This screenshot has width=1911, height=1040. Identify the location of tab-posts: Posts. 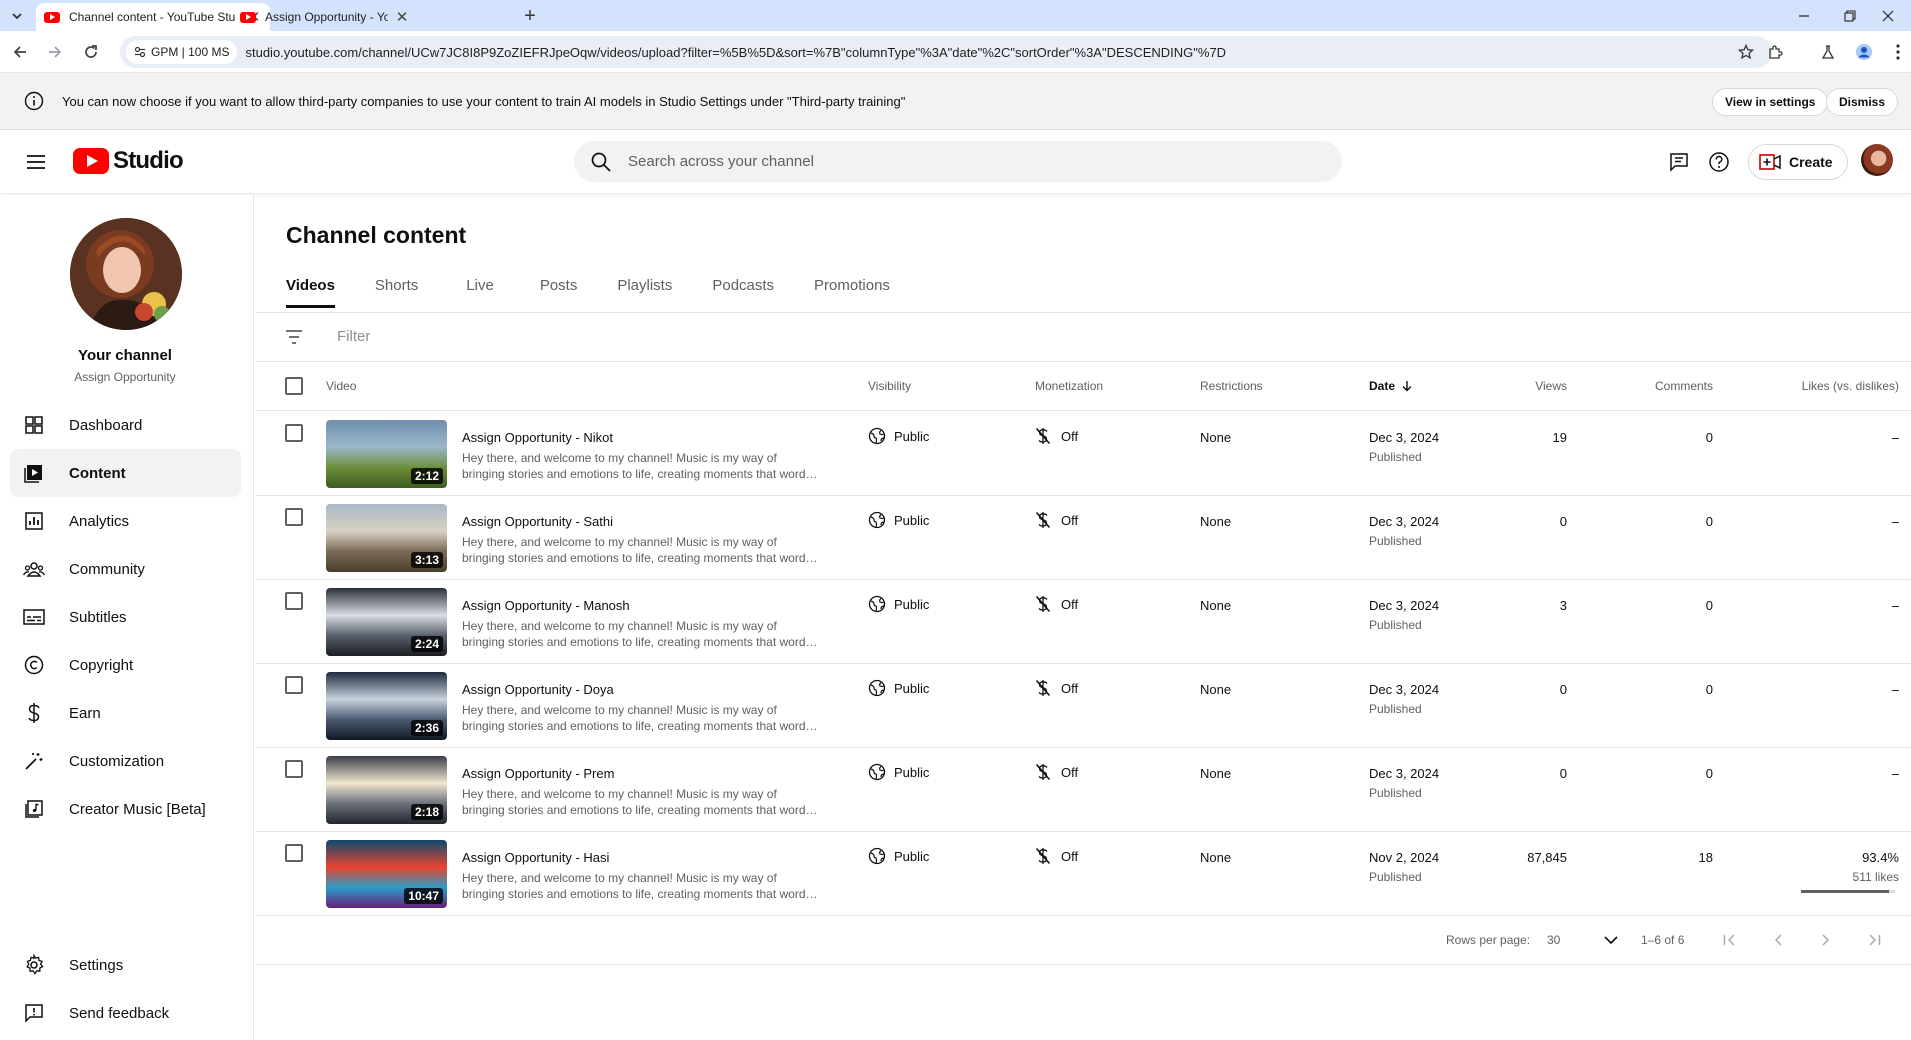
(559, 285).